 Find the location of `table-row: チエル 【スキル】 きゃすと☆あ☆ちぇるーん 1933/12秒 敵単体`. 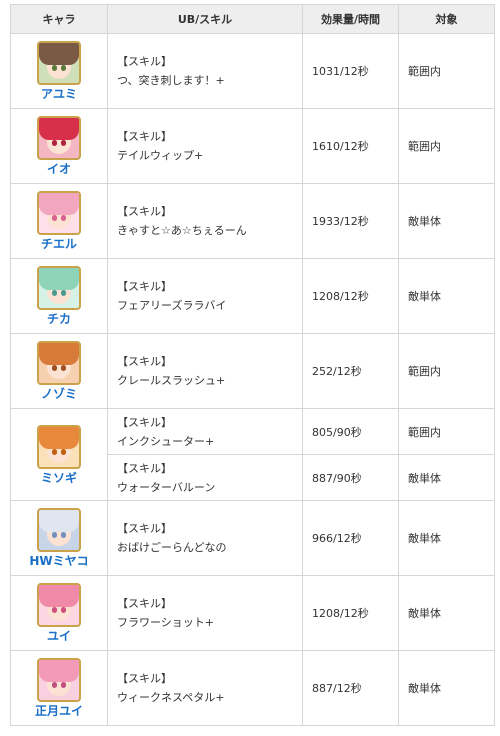

table-row: チエル 【スキル】 きゃすと☆あ☆ちぇるーん 1933/12秒 敵単体 is located at coordinates (252, 221).